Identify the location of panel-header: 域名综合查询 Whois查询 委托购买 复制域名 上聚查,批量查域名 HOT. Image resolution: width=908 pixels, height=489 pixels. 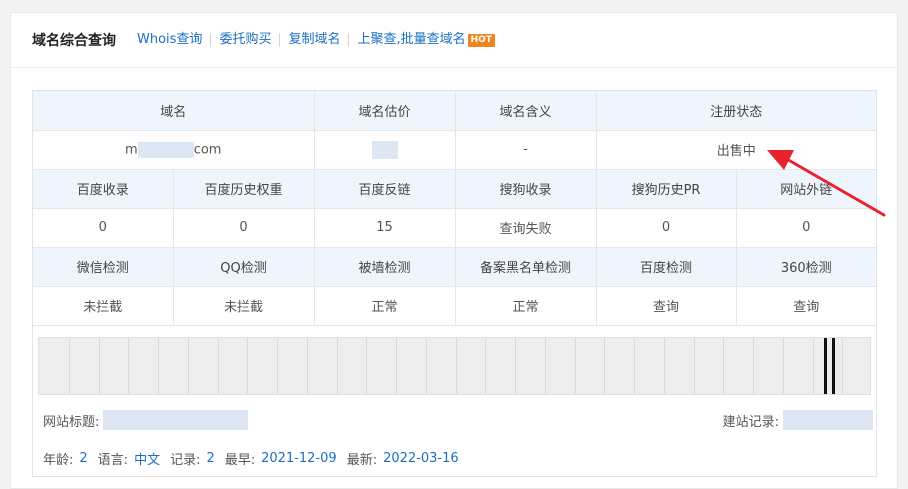
(454, 40).